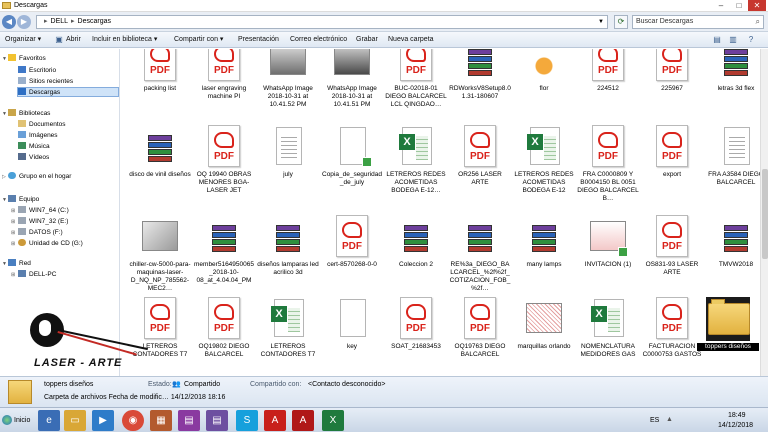  What do you see at coordinates (37, 71) in the screenshot?
I see `sidebar-item-desktop: Escritorio` at bounding box center [37, 71].